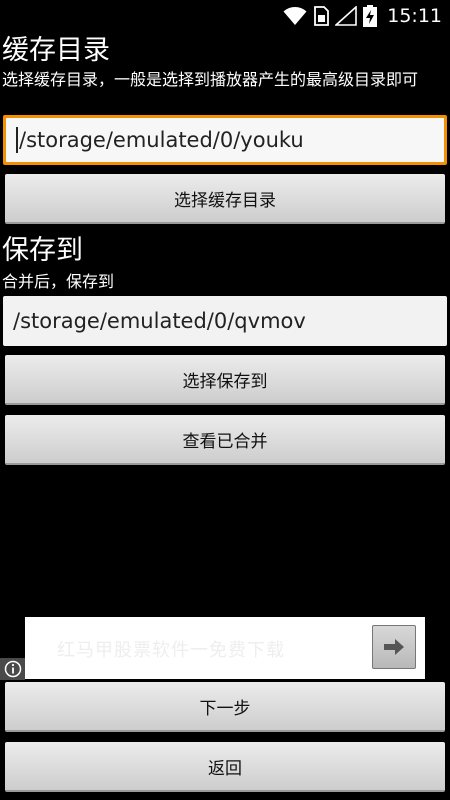  Describe the element at coordinates (171, 650) in the screenshot. I see `ad-text: 红马甲股票软件一免费下载` at that location.